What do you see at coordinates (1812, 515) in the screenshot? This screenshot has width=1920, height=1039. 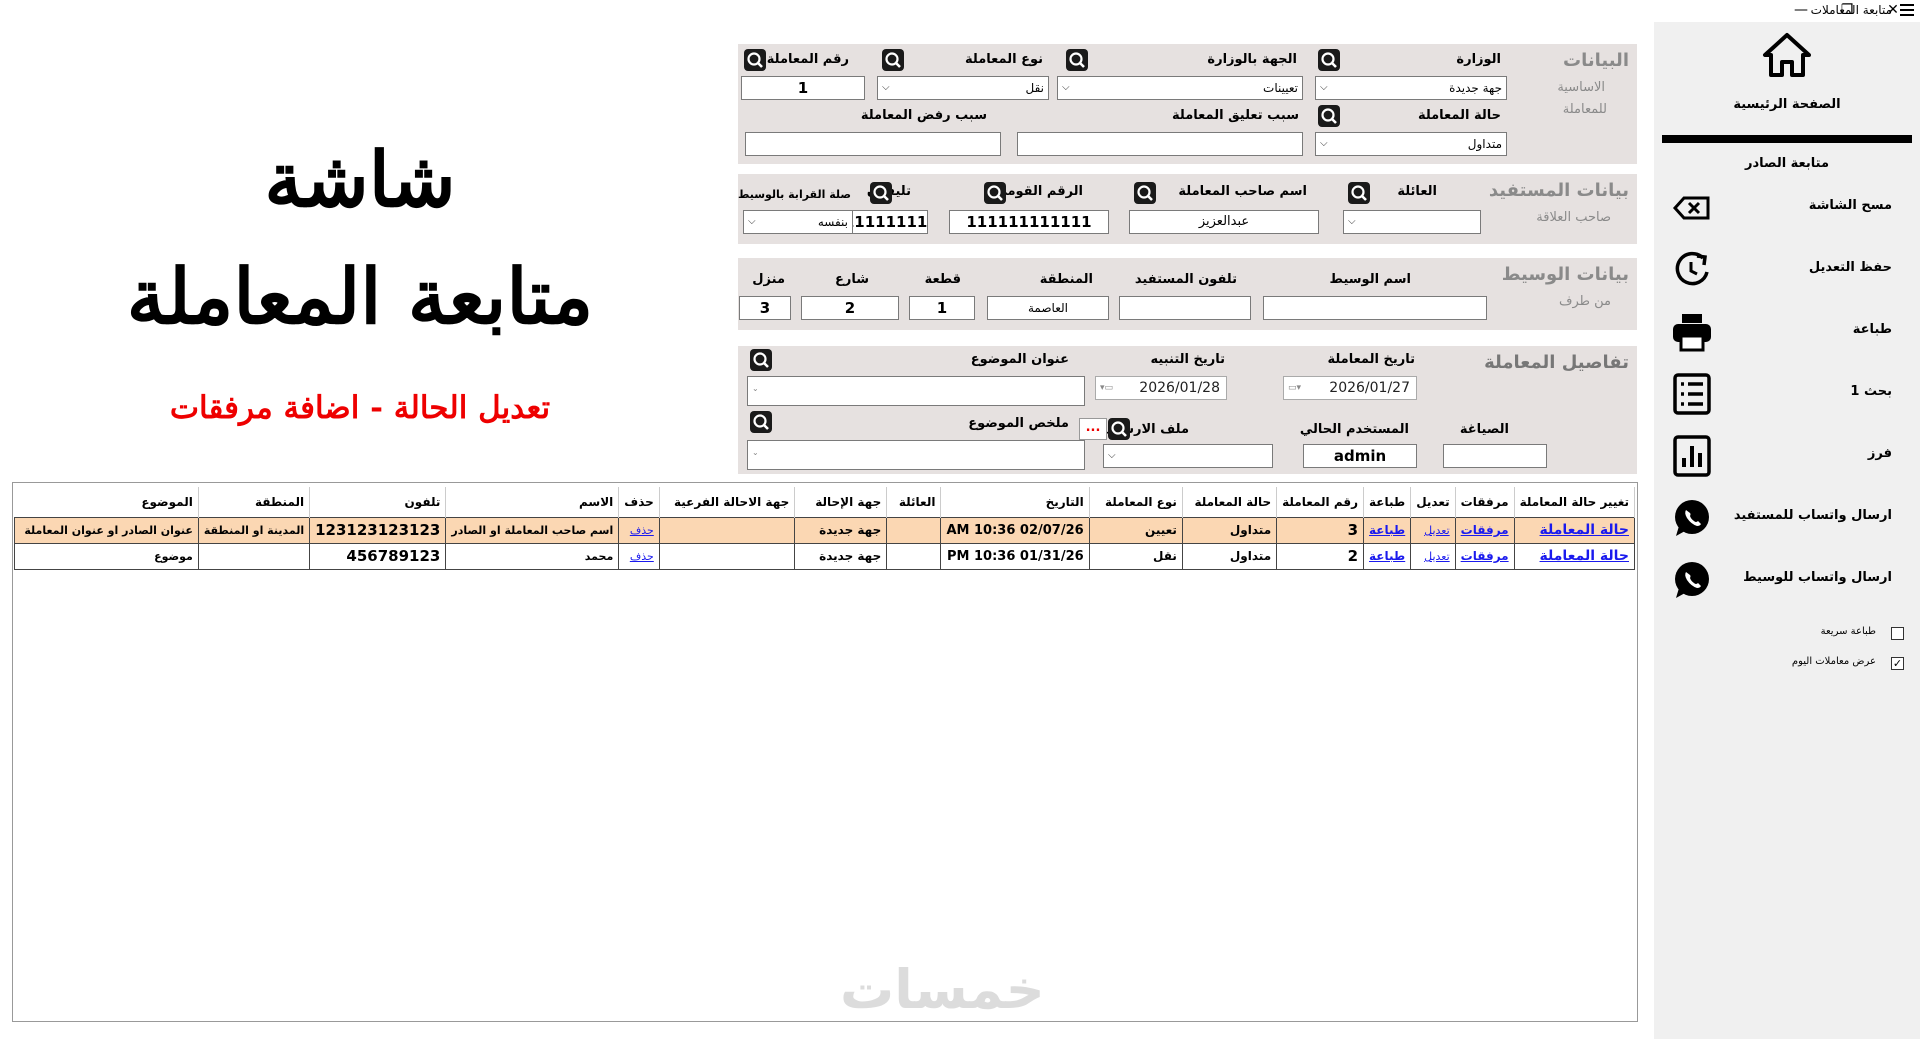 I see `whatsapp-beneficiary-label: ارسال واتساب للمستفيد` at bounding box center [1812, 515].